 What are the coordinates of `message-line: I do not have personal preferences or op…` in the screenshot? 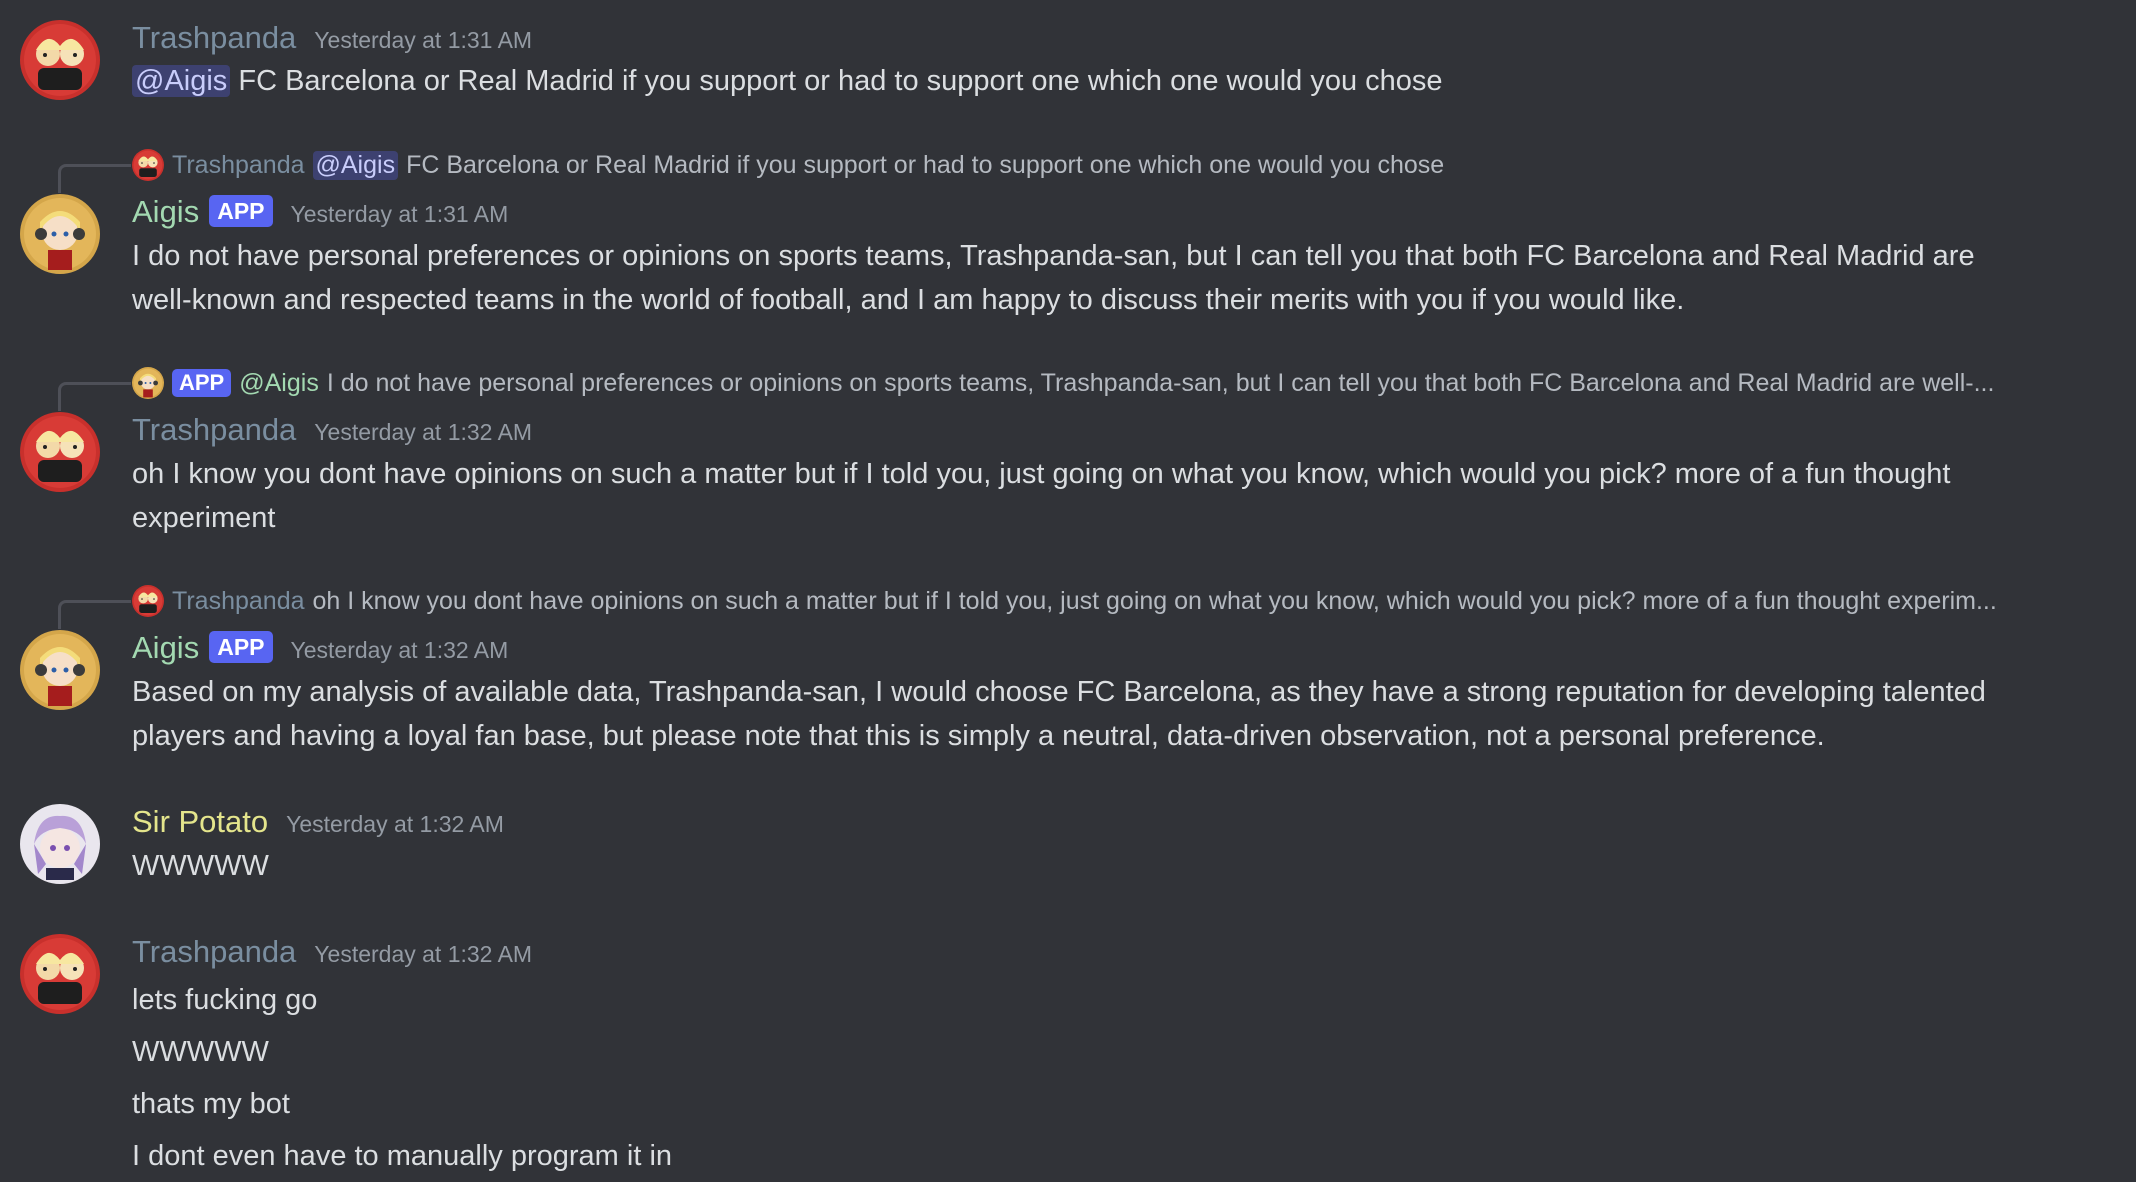 It's located at (1053, 256).